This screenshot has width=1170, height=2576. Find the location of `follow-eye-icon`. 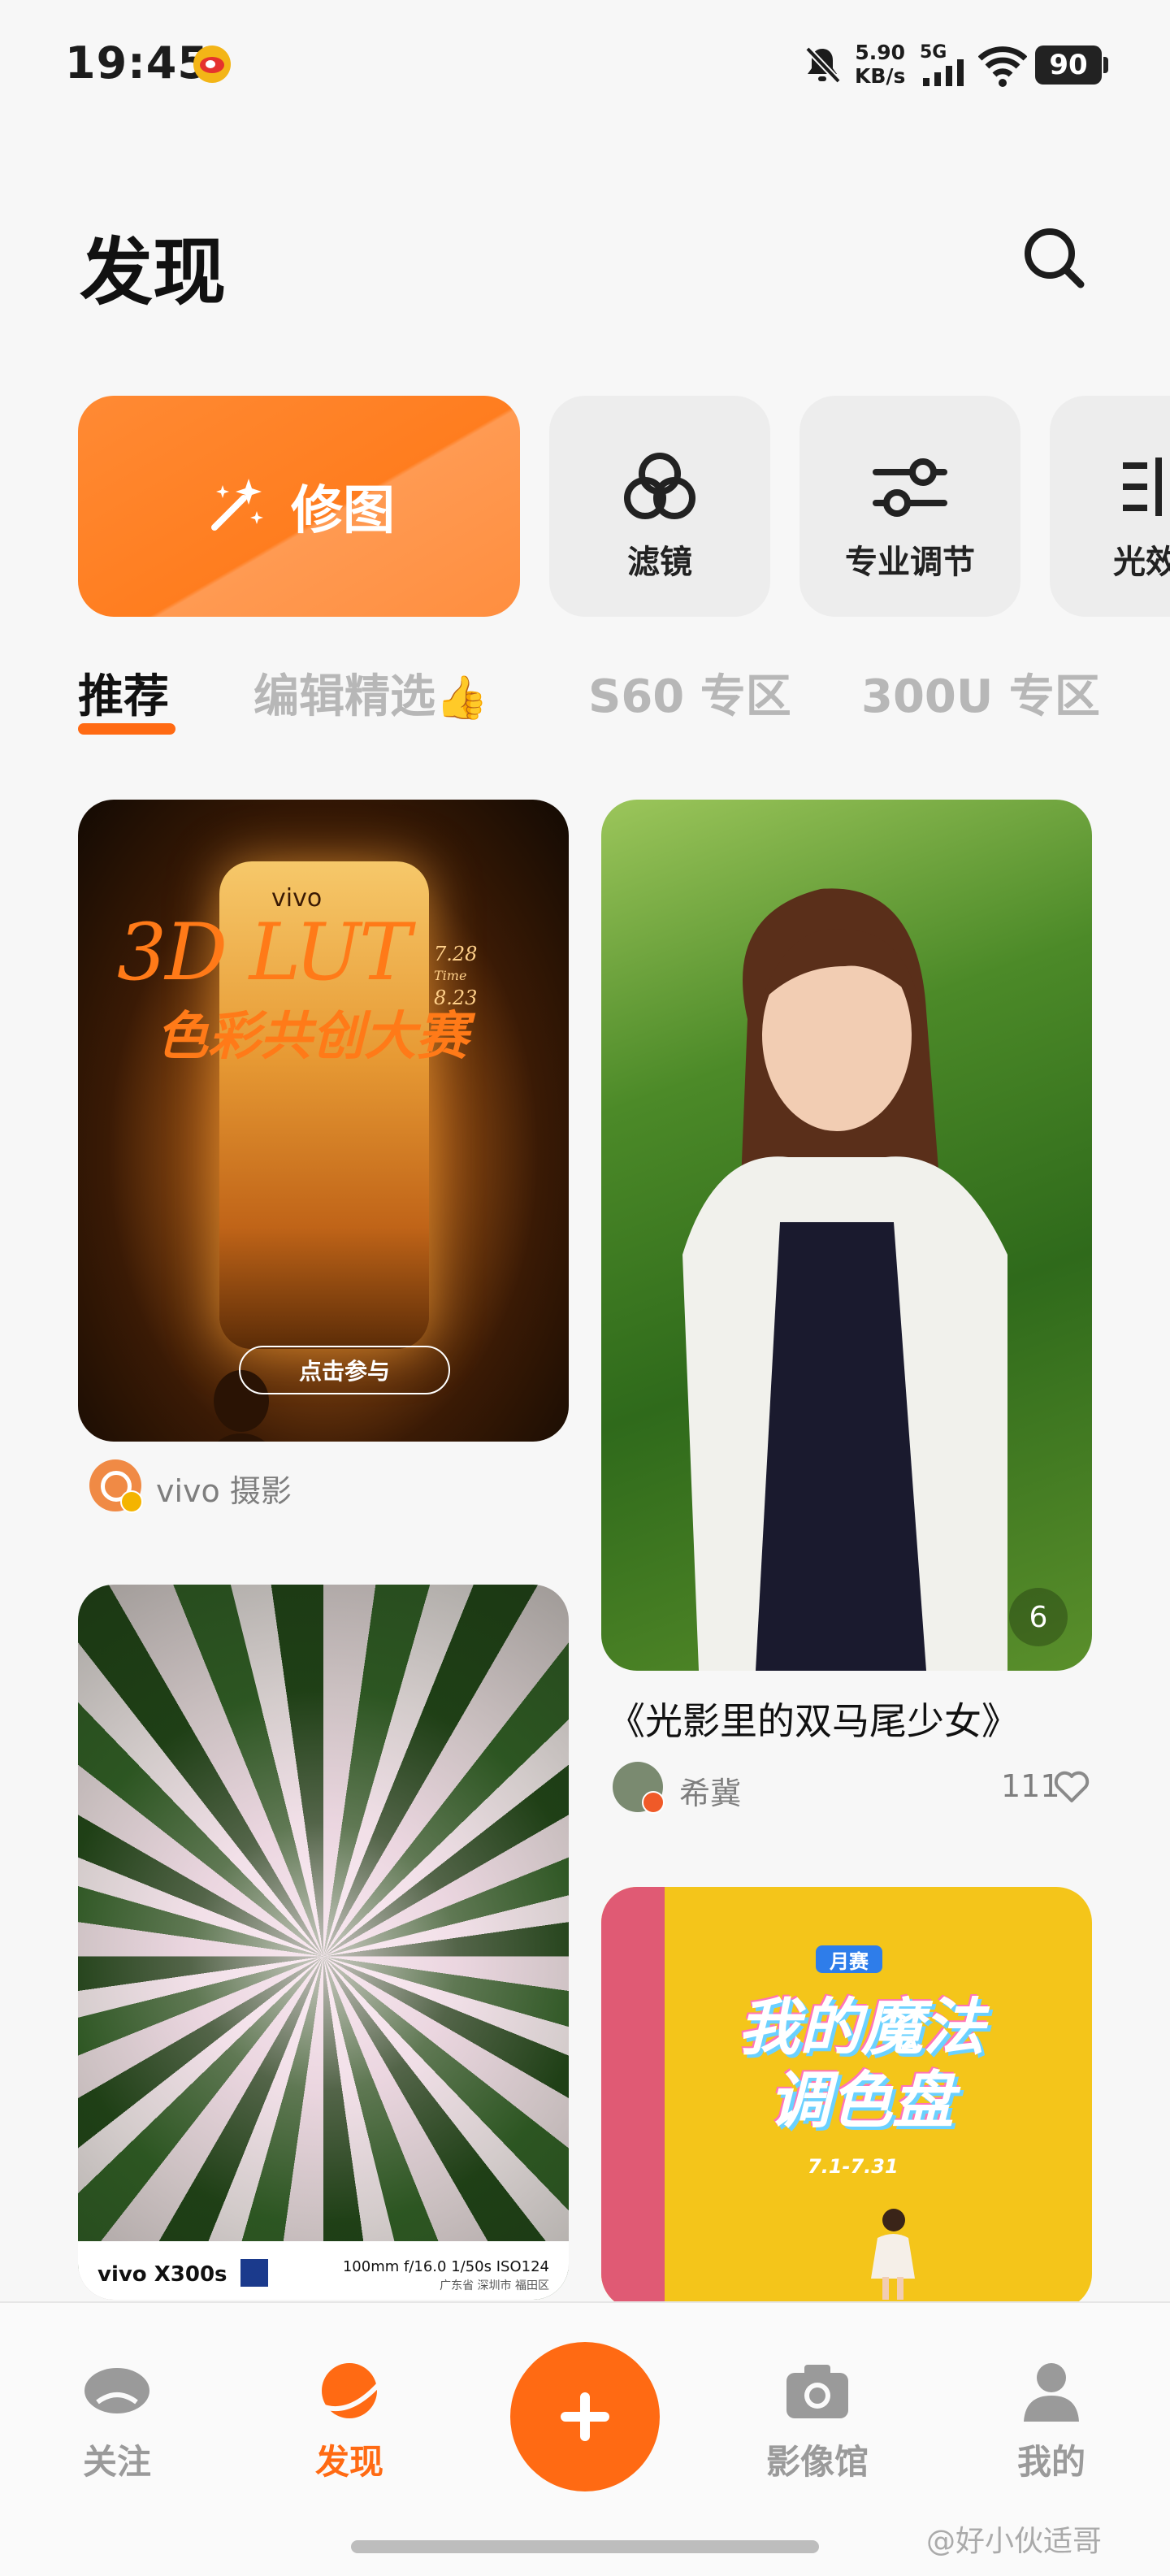

follow-eye-icon is located at coordinates (117, 2390).